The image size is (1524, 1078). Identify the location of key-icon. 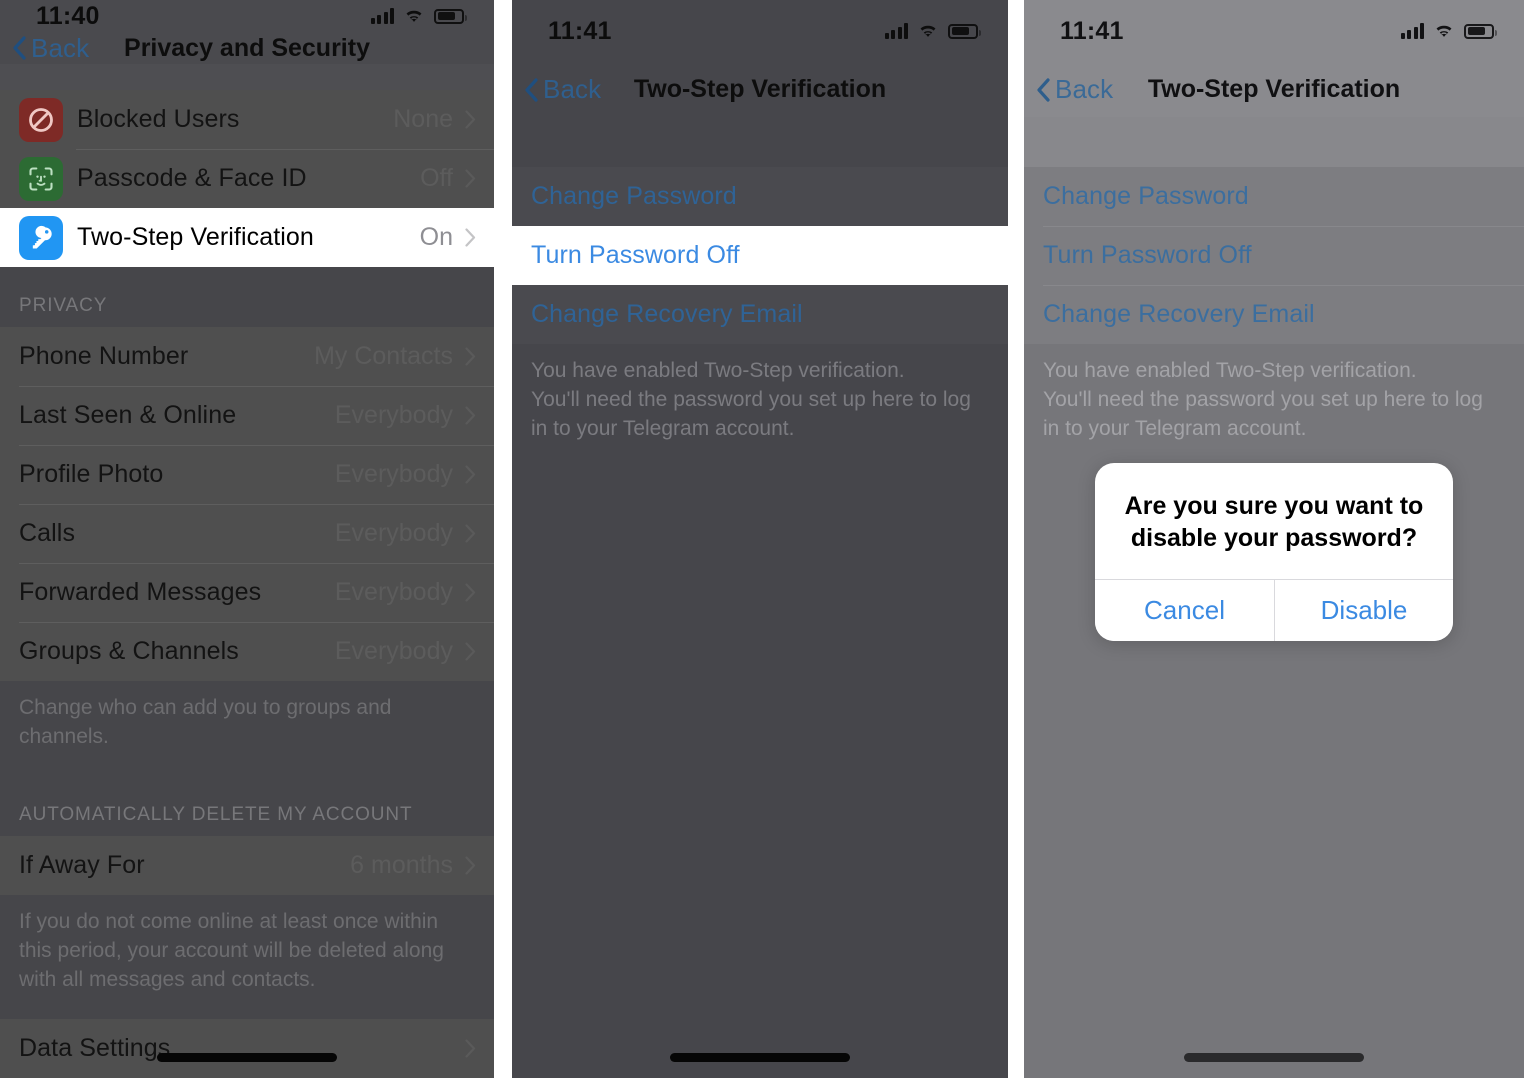
(41, 237).